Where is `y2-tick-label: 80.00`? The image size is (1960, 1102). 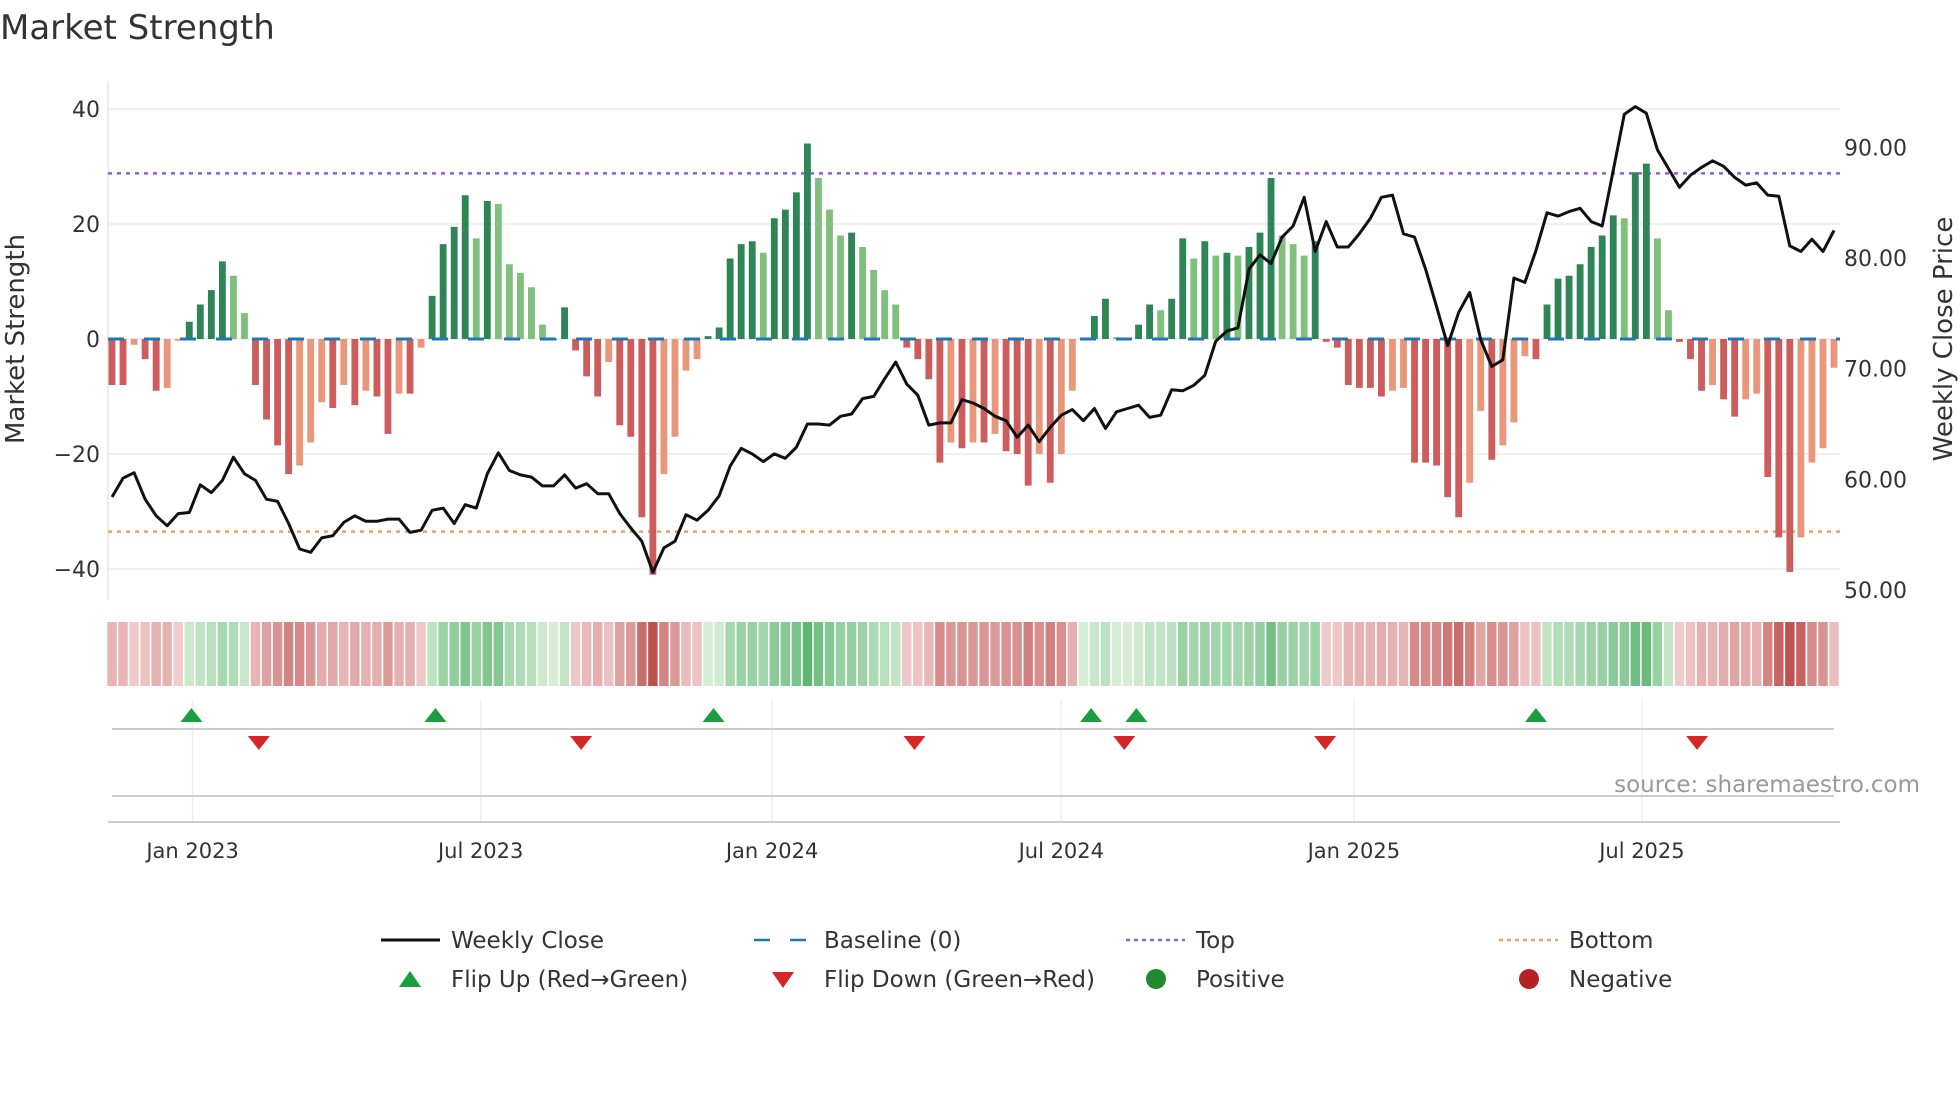 y2-tick-label: 80.00 is located at coordinates (1875, 259).